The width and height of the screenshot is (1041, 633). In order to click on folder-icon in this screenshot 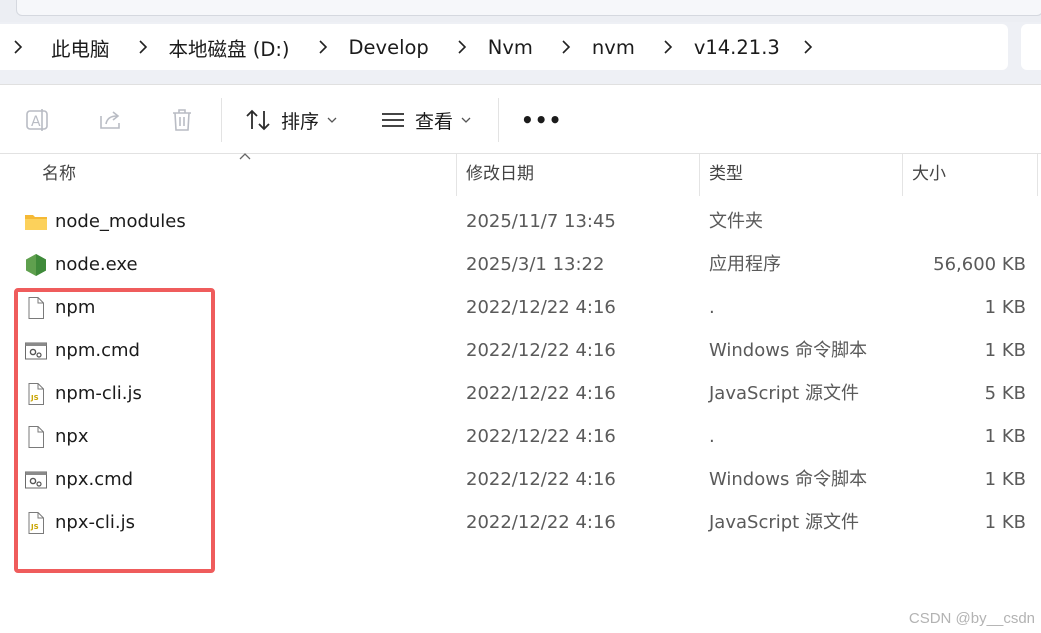, I will do `click(36, 222)`.